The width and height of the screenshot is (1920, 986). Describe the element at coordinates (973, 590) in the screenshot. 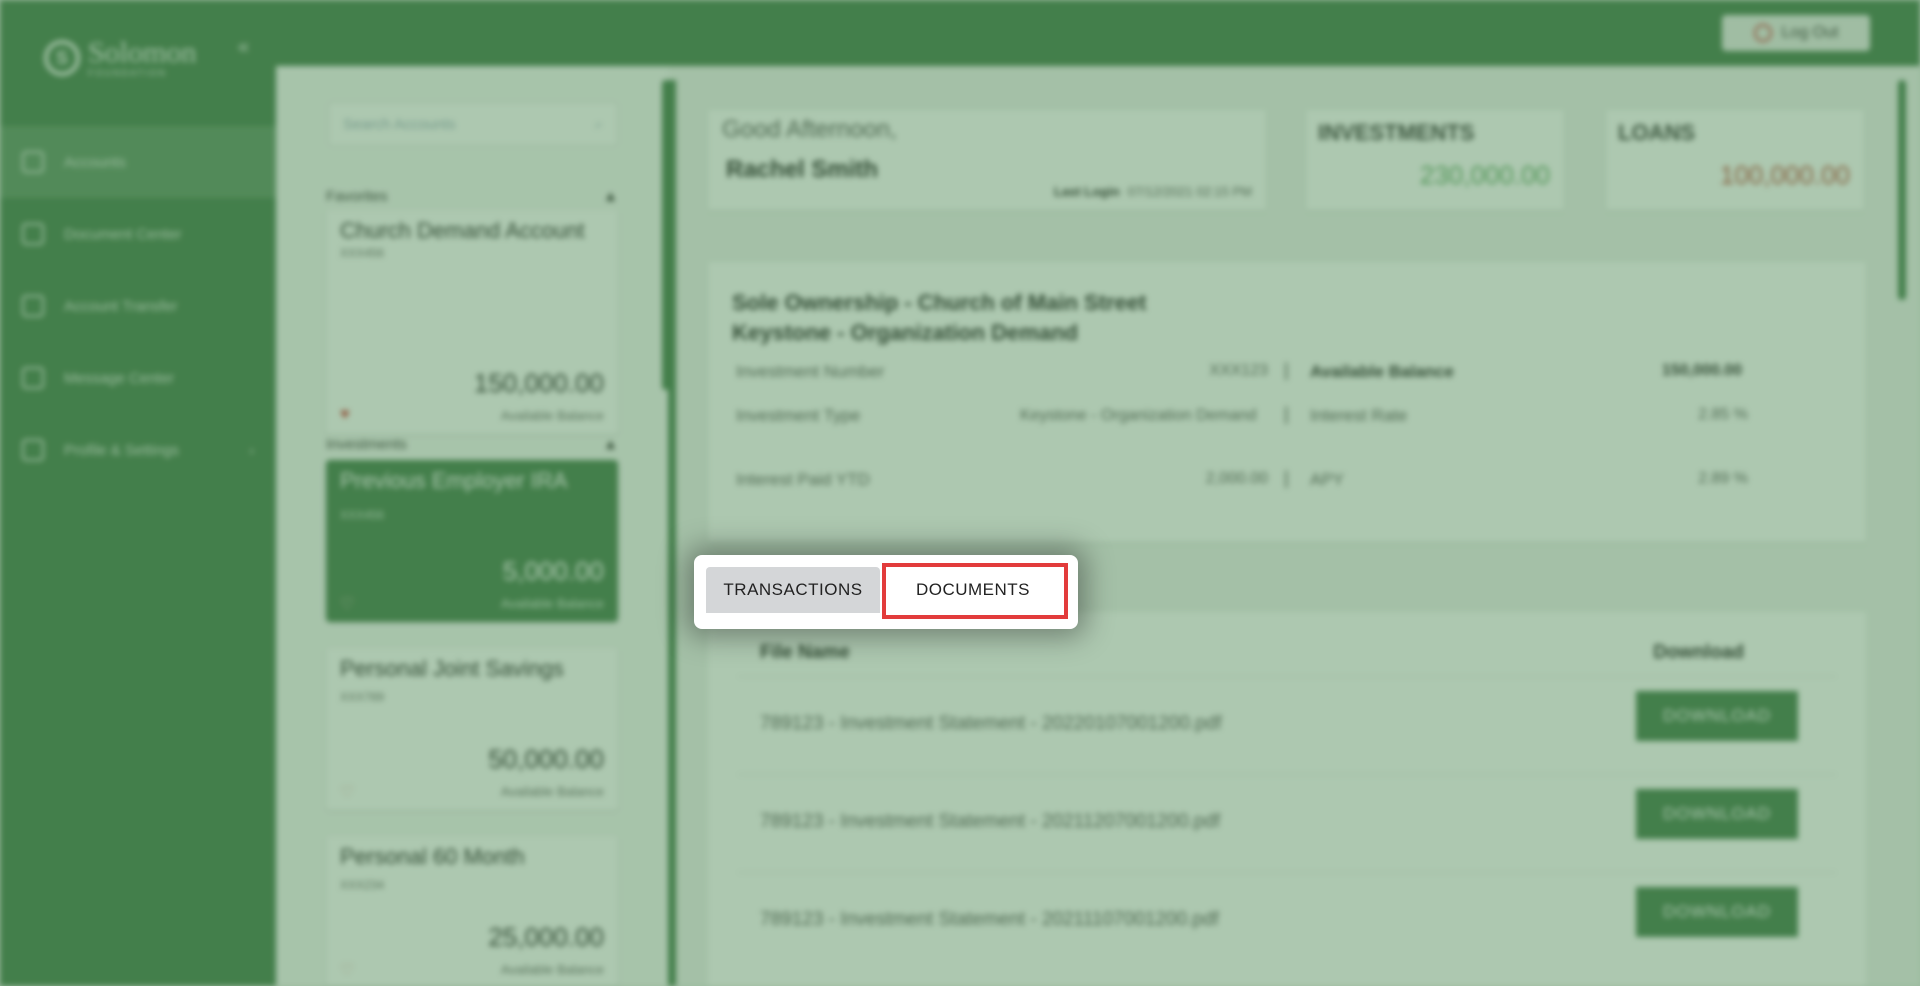

I see `tab-documents: DOCUMENTS` at that location.